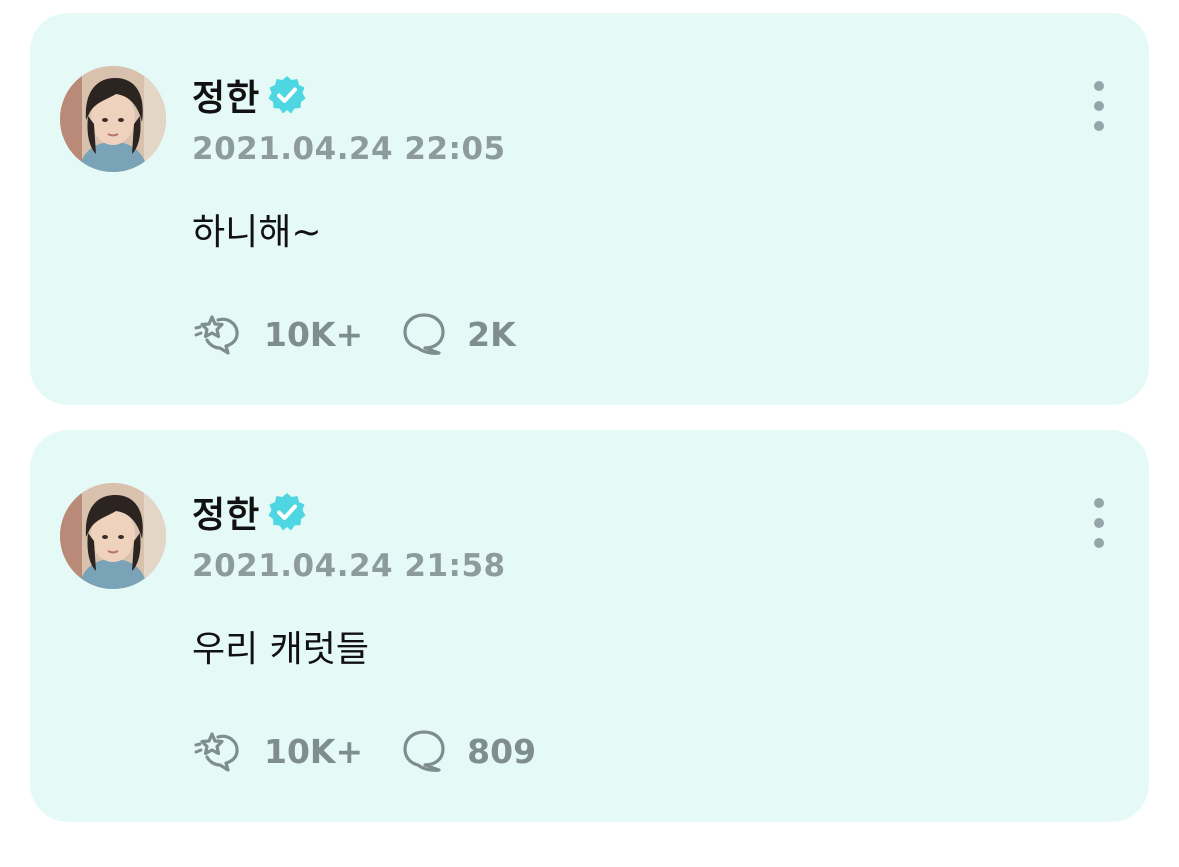  What do you see at coordinates (257, 232) in the screenshot?
I see `post-text: 하니해~` at bounding box center [257, 232].